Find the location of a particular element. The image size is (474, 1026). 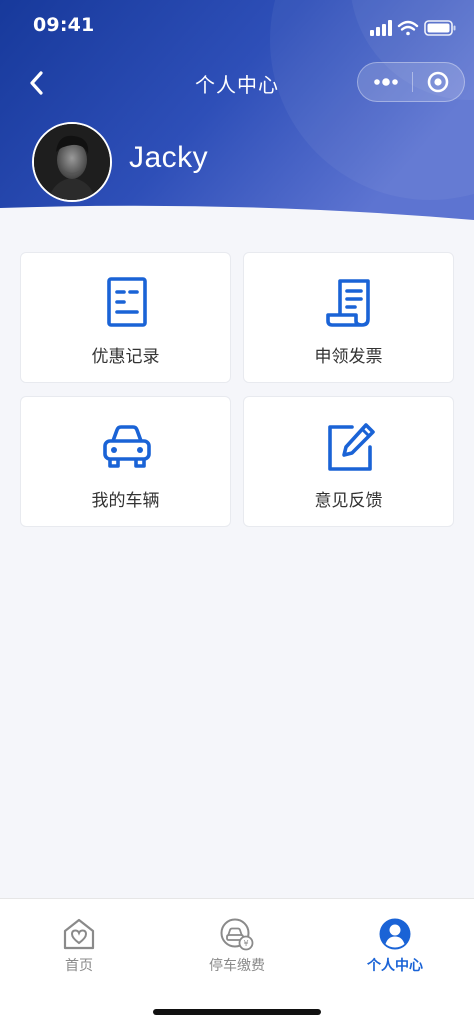

menu-card-discount-records: 优惠记录 is located at coordinates (125, 317).